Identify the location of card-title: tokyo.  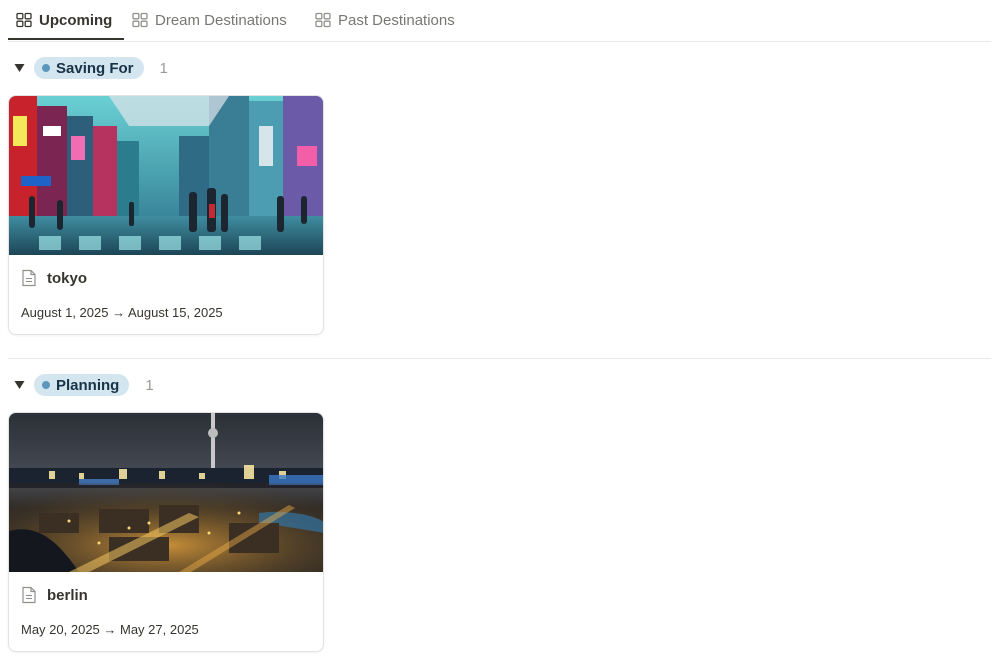
(54, 278).